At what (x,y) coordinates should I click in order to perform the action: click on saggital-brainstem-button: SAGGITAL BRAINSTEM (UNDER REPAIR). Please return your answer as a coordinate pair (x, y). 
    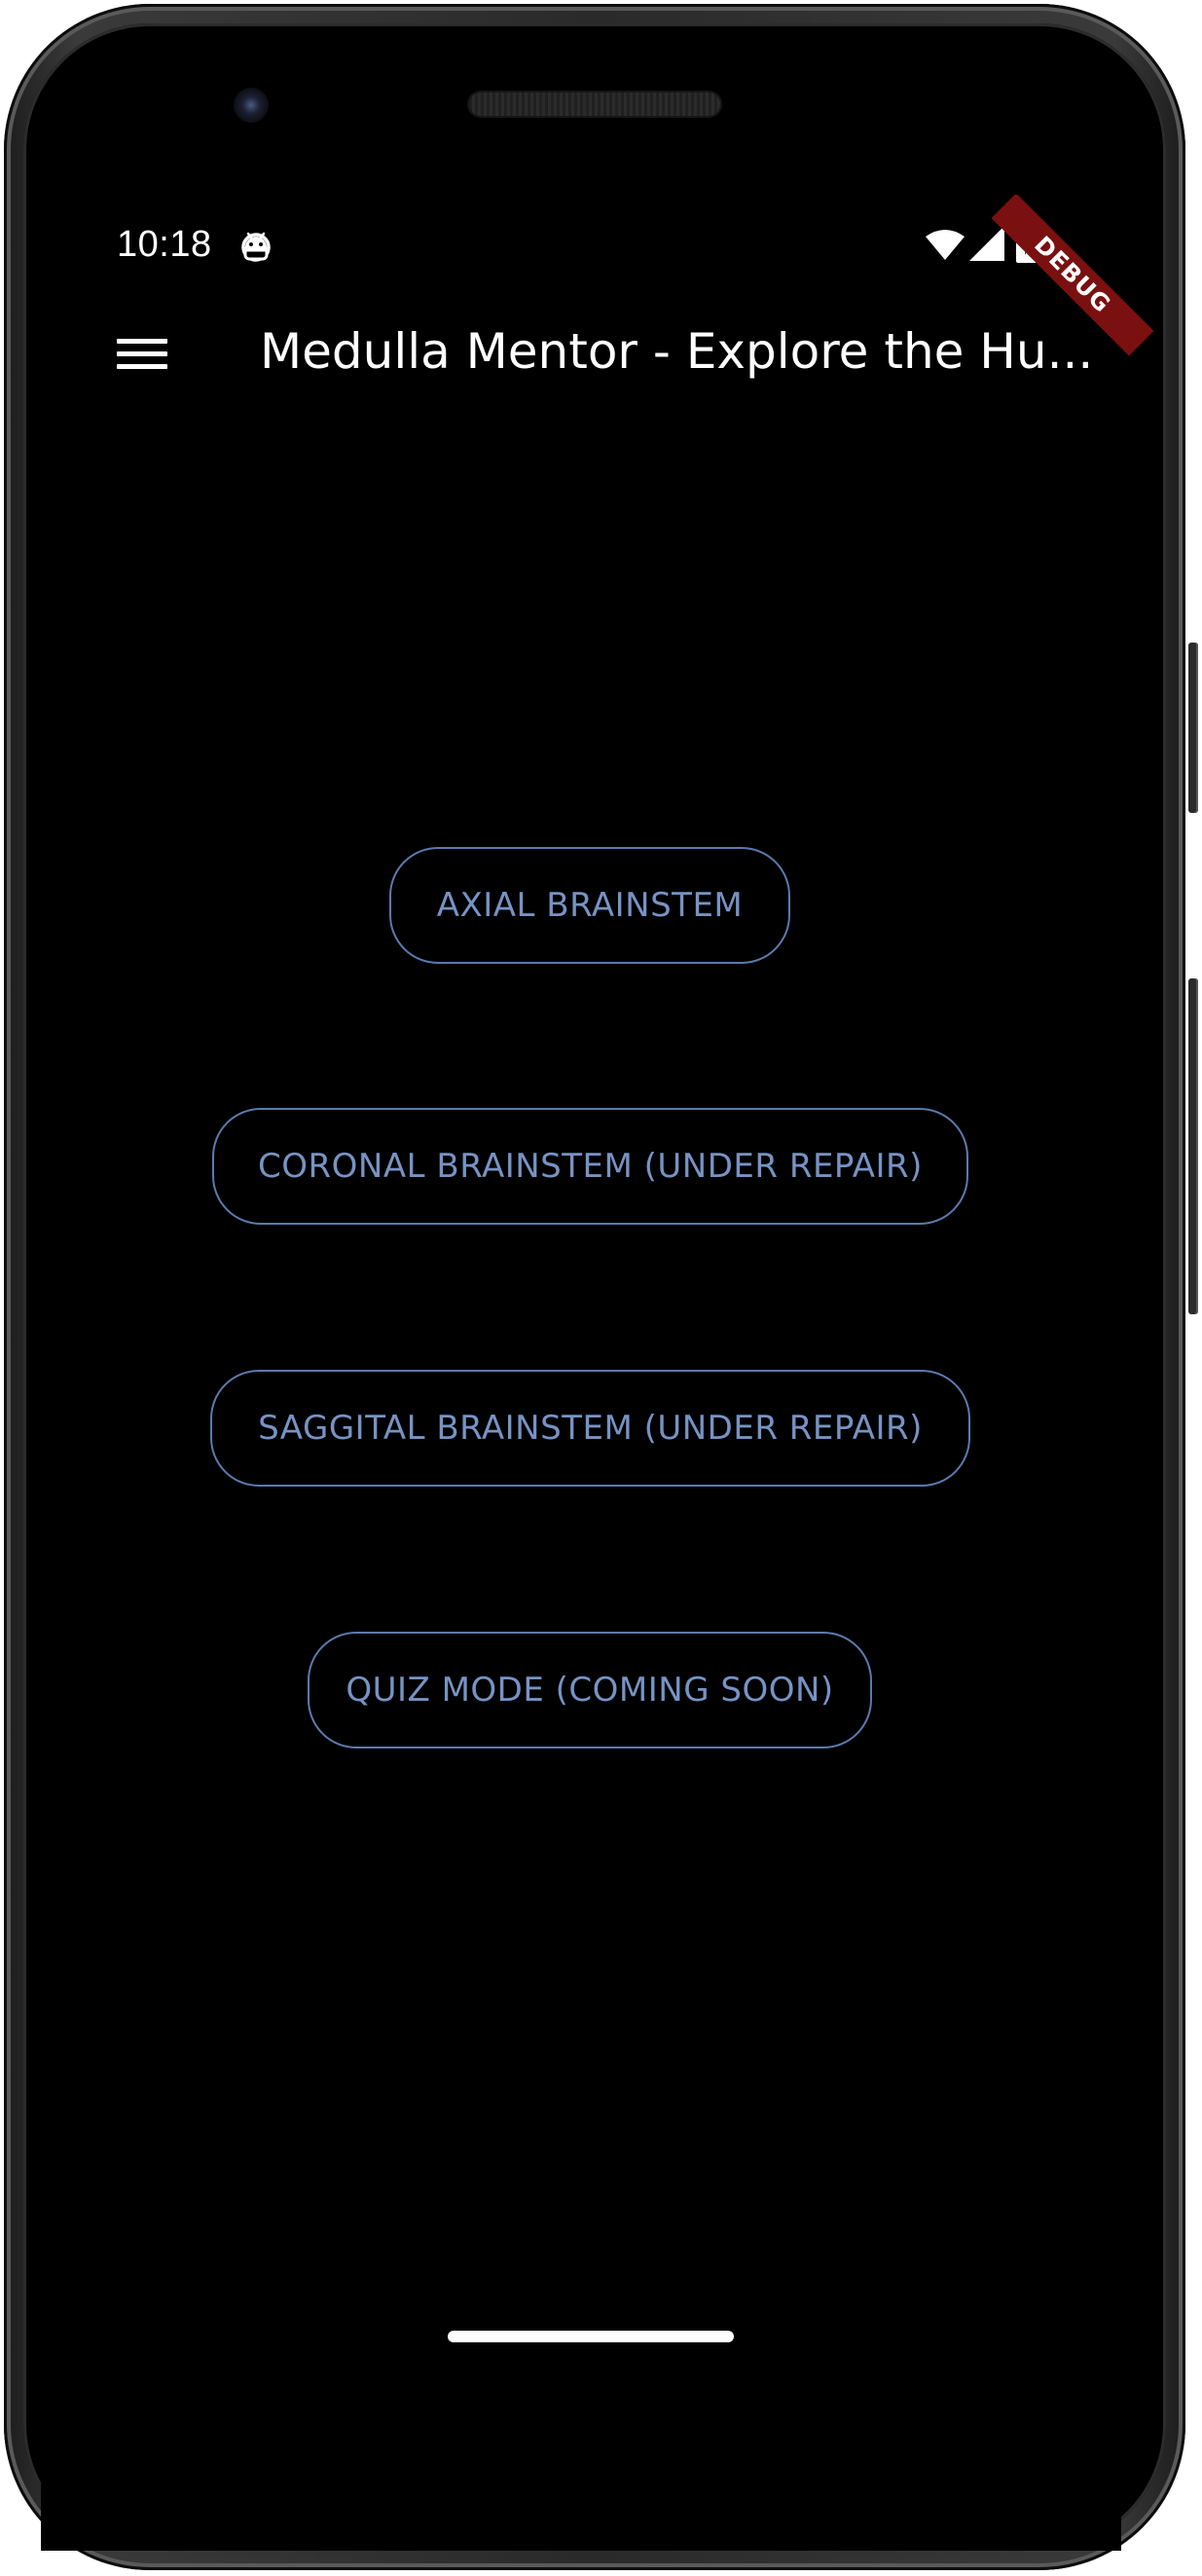
    Looking at the image, I should click on (590, 1428).